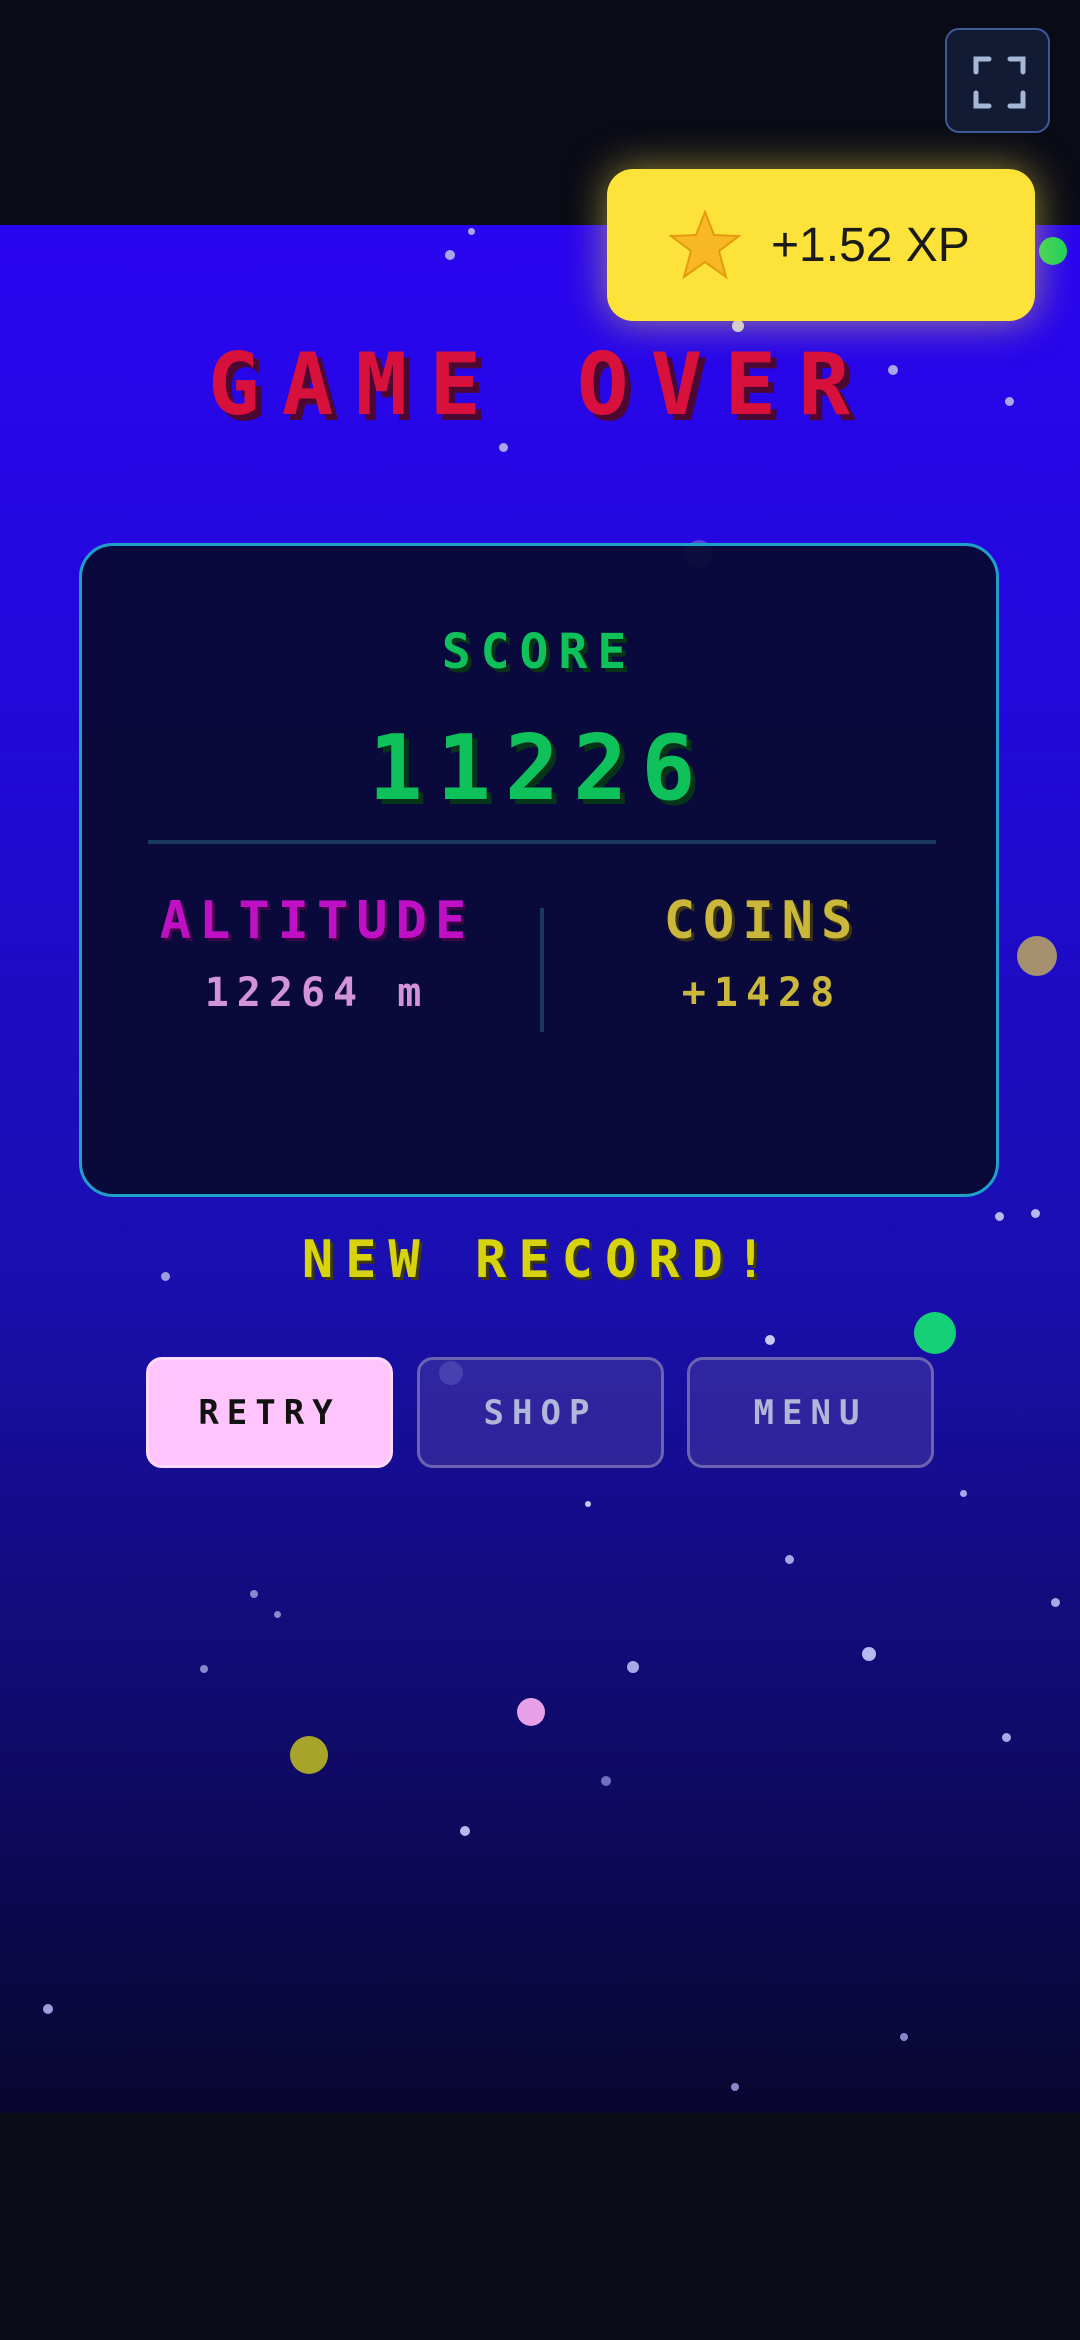 The width and height of the screenshot is (1080, 2340). I want to click on fullscreen-icon, so click(999, 82).